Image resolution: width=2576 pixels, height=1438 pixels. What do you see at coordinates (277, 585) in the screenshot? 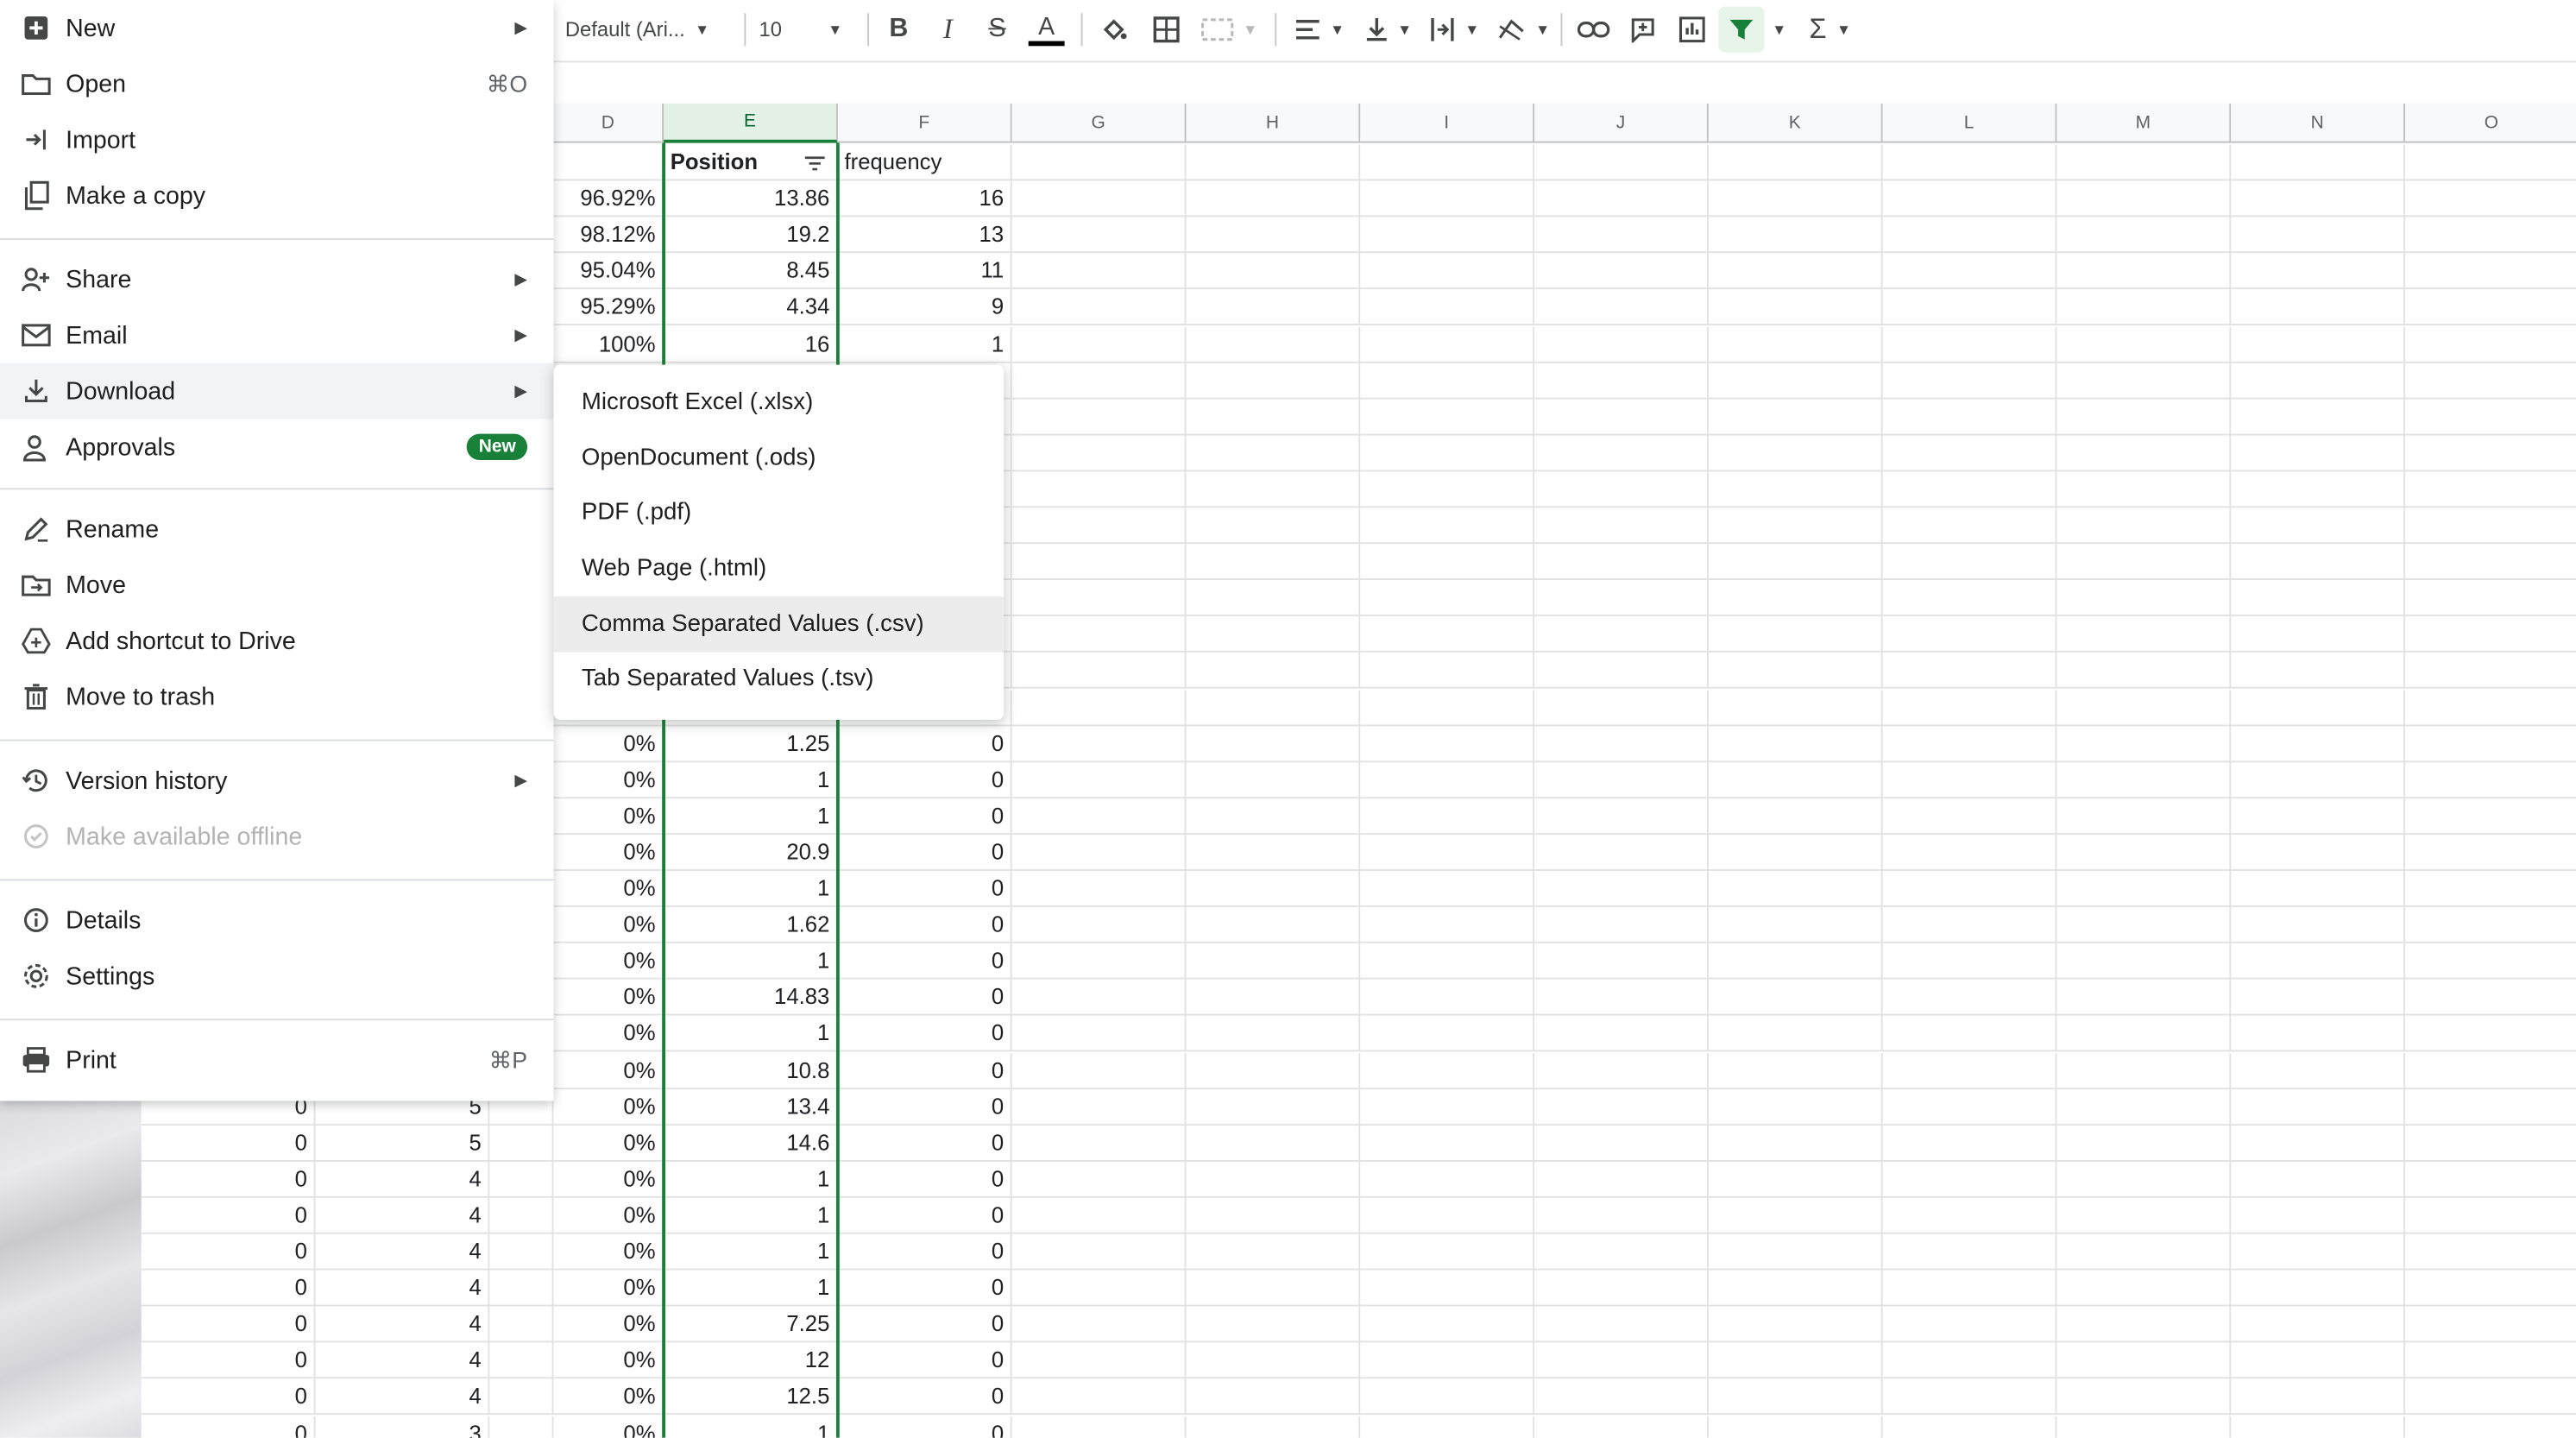
I see `menu-item-move: Move` at bounding box center [277, 585].